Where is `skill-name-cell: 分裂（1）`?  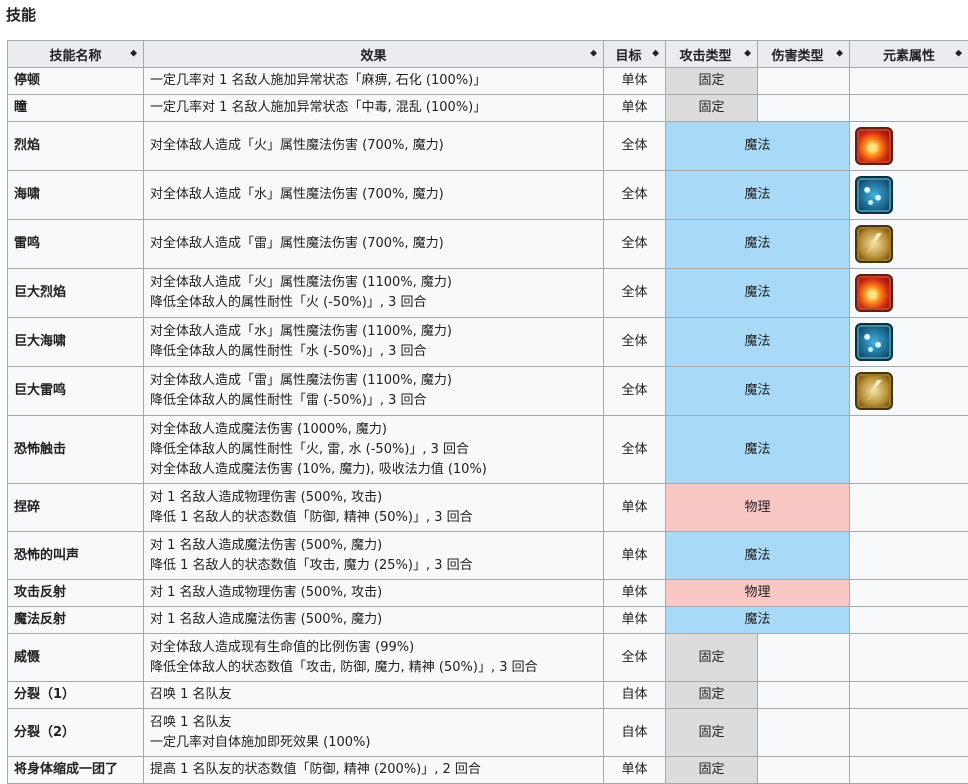
skill-name-cell: 分裂（1） is located at coordinates (75, 695).